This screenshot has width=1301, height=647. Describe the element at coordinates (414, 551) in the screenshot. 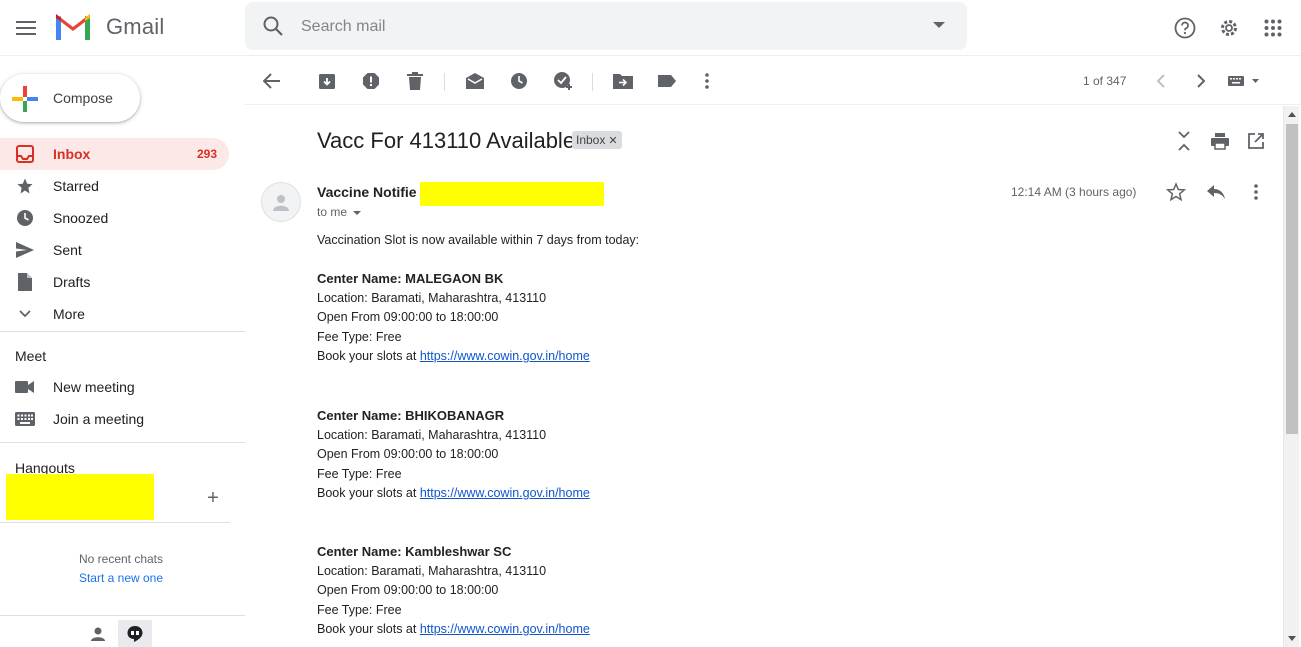

I see `center-name: Center Name: Kambleshwar SC` at that location.